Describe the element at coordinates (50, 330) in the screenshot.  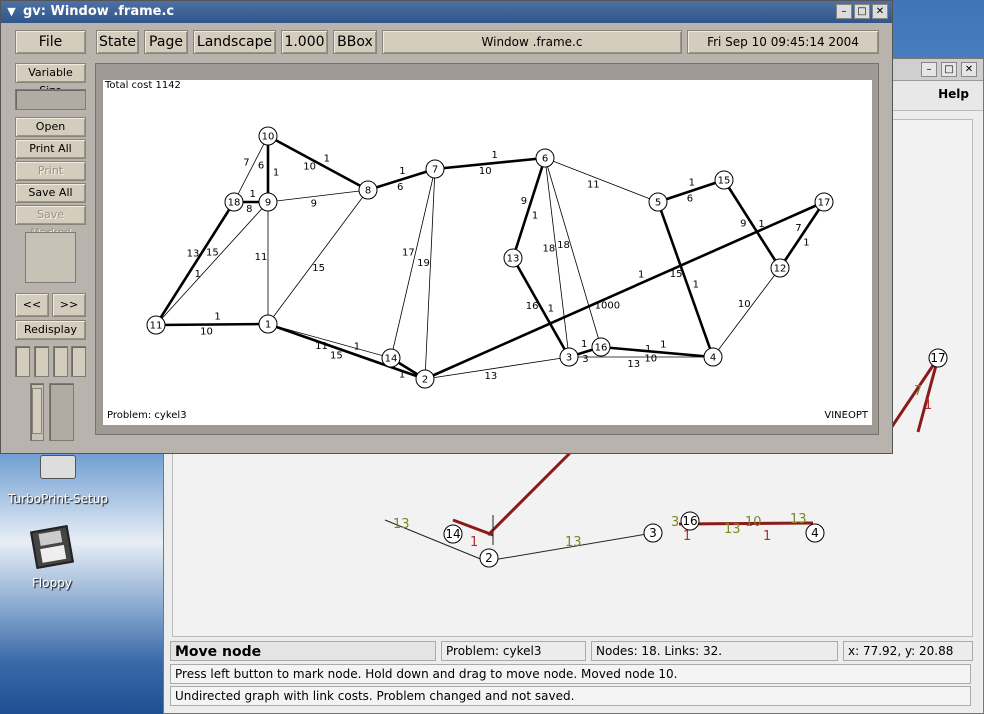
I see `redisplay-button: Redisplay` at that location.